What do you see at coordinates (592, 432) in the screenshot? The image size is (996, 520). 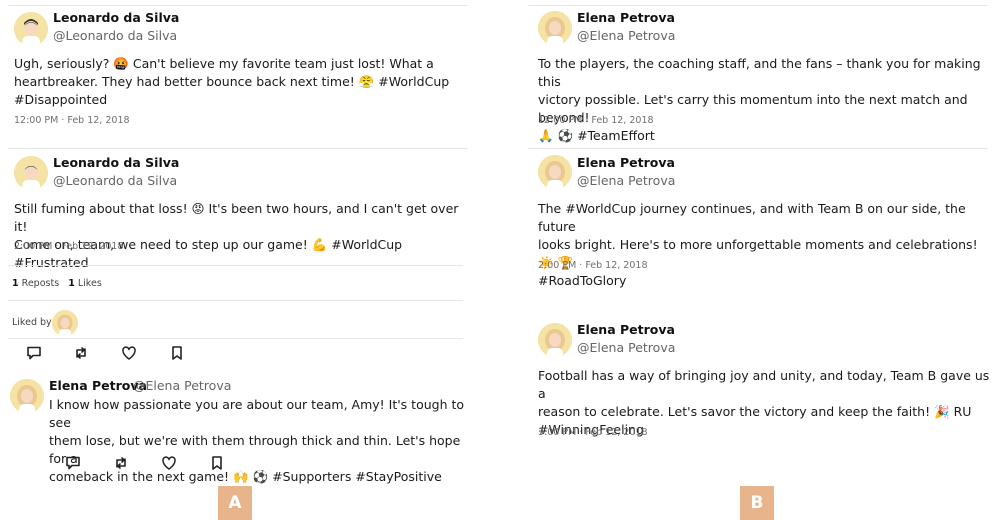 I see `tweet-timestamp: 3:00 PM · Feb 12, 2018` at bounding box center [592, 432].